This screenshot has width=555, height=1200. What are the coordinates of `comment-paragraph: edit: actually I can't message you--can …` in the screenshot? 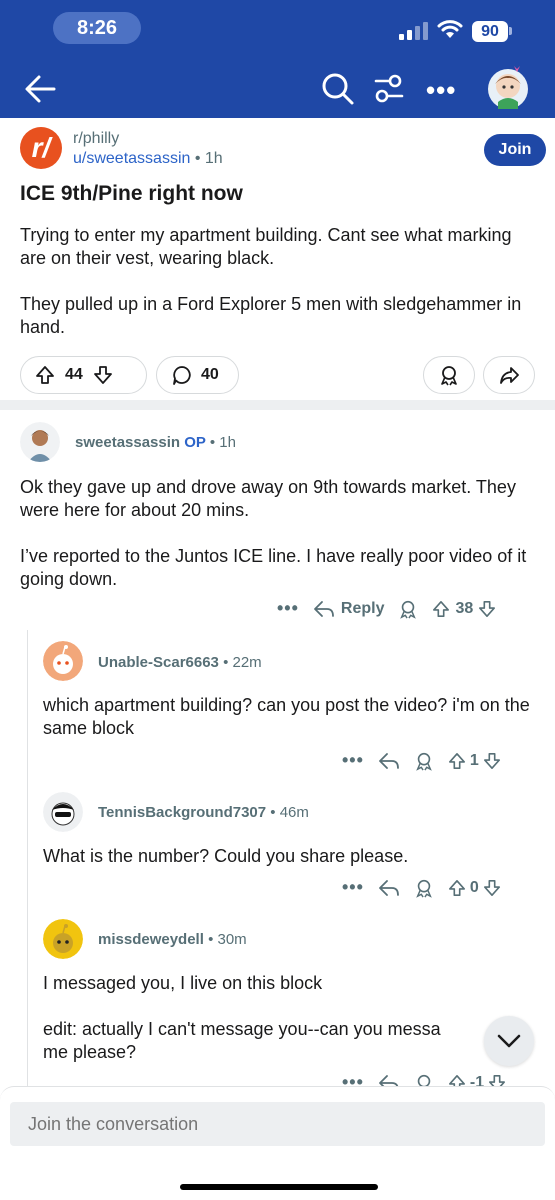 It's located at (242, 1029).